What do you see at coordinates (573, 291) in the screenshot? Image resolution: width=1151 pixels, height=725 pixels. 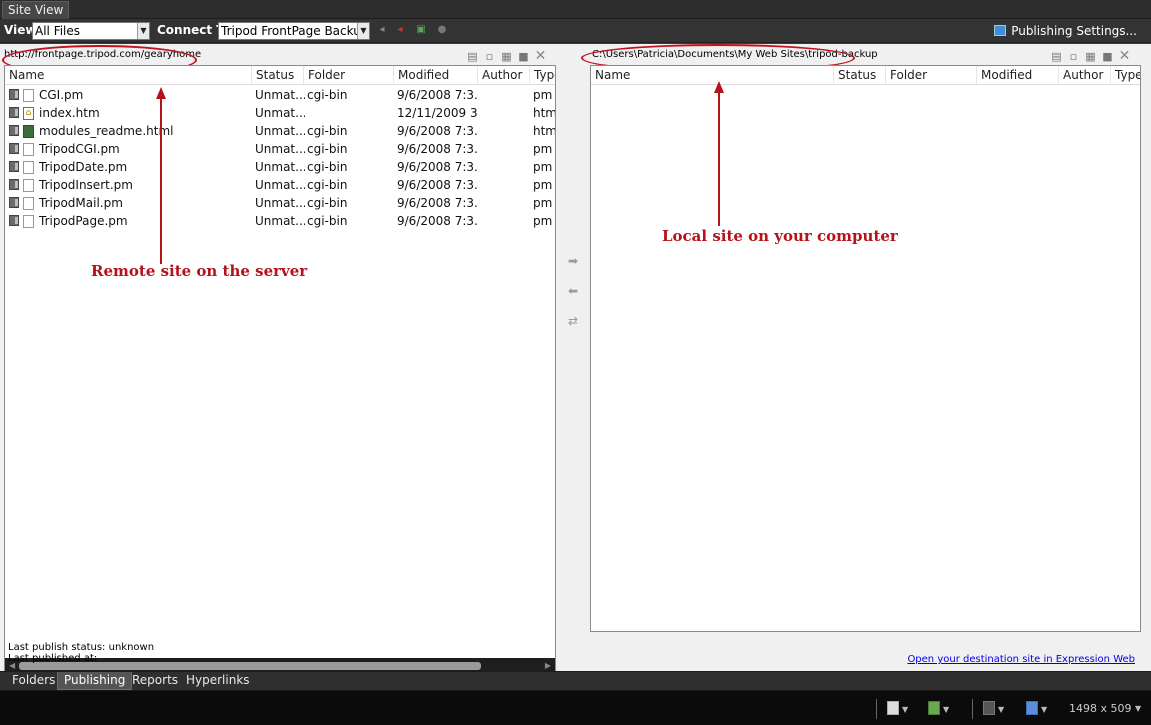 I see `arrow-left-icon: ⬅` at bounding box center [573, 291].